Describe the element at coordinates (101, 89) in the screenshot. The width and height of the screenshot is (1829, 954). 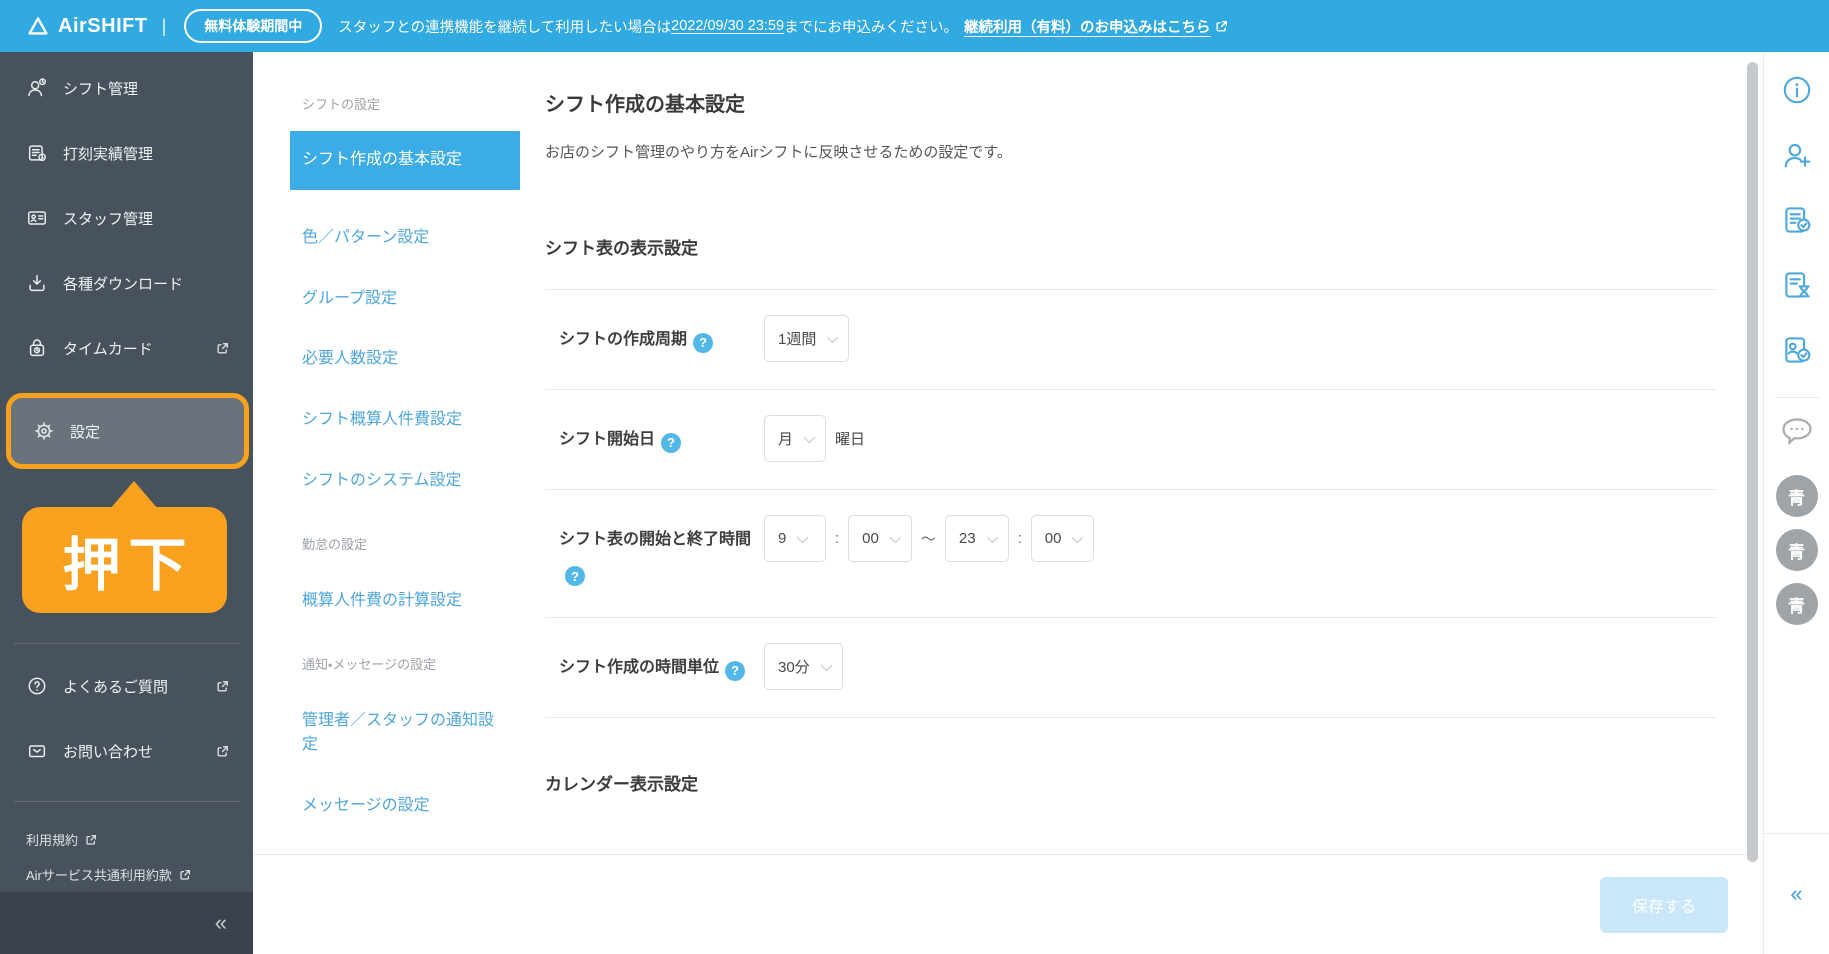
I see `sidebar-item-label: シフト管理` at that location.